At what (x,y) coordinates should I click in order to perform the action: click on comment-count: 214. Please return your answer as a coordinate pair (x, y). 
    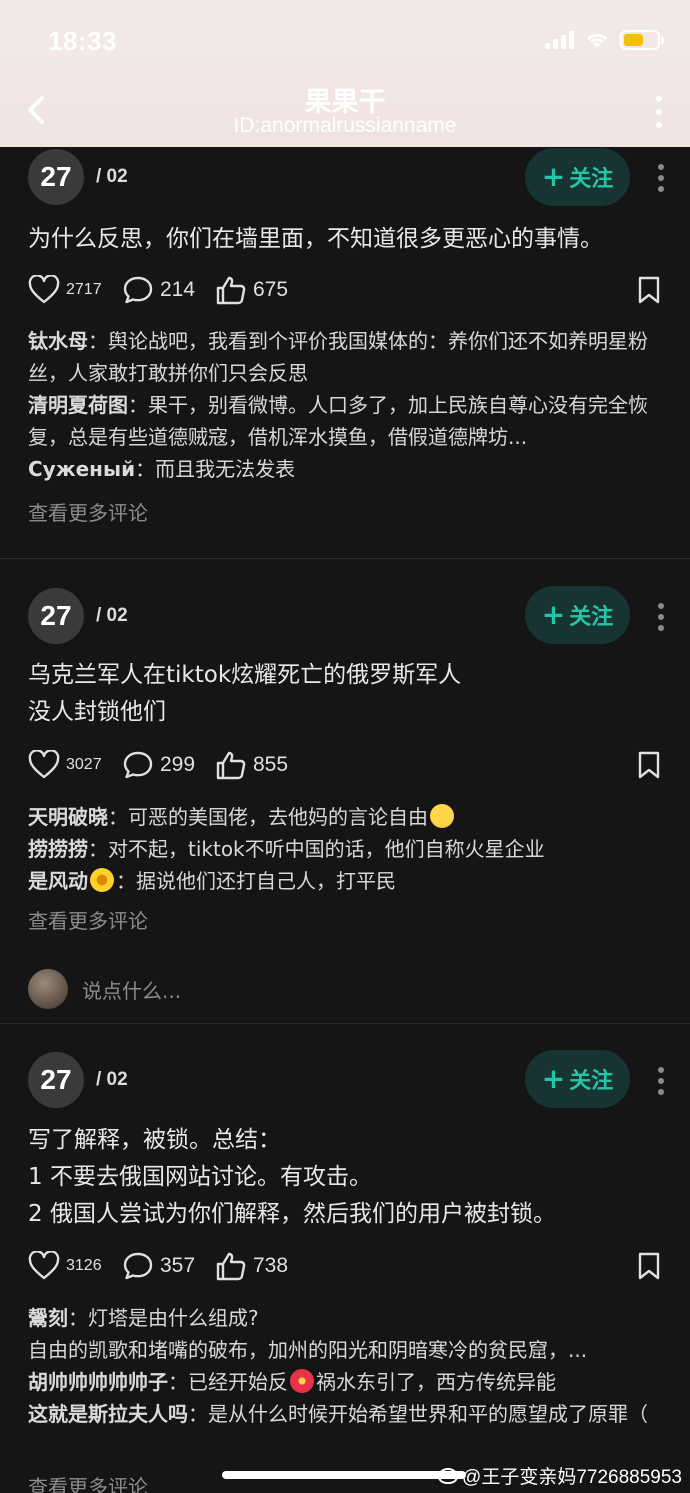
    Looking at the image, I should click on (178, 289).